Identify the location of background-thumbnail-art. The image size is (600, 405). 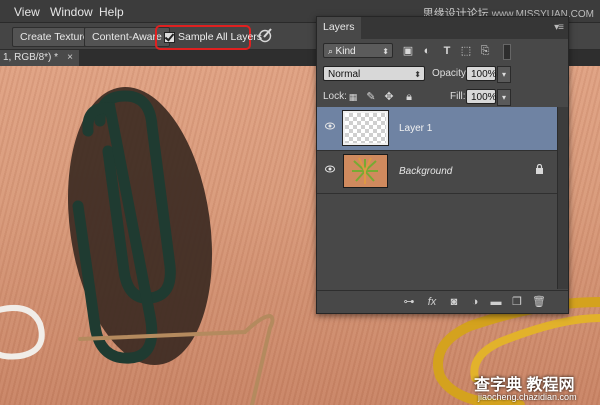
(365, 170).